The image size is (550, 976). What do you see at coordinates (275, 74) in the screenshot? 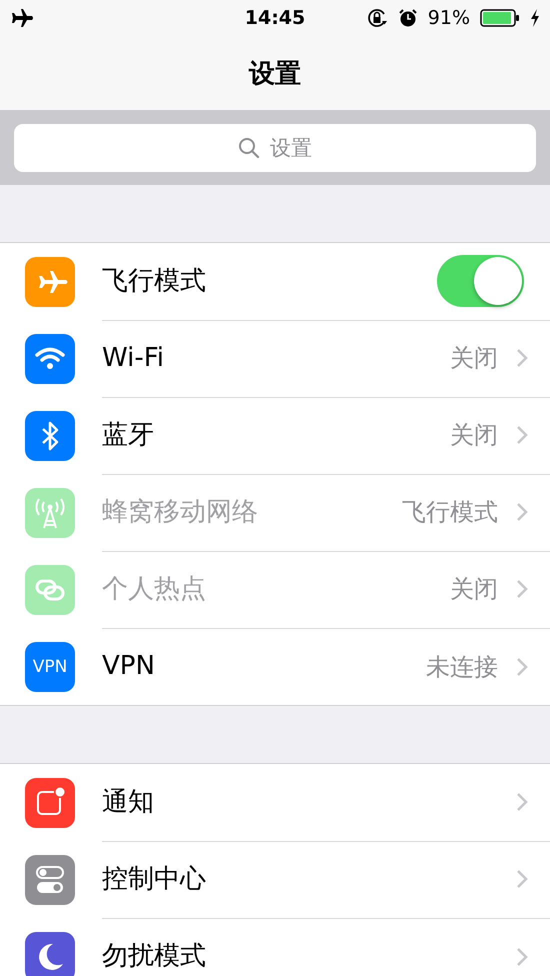
I see `page-title: 设置` at bounding box center [275, 74].